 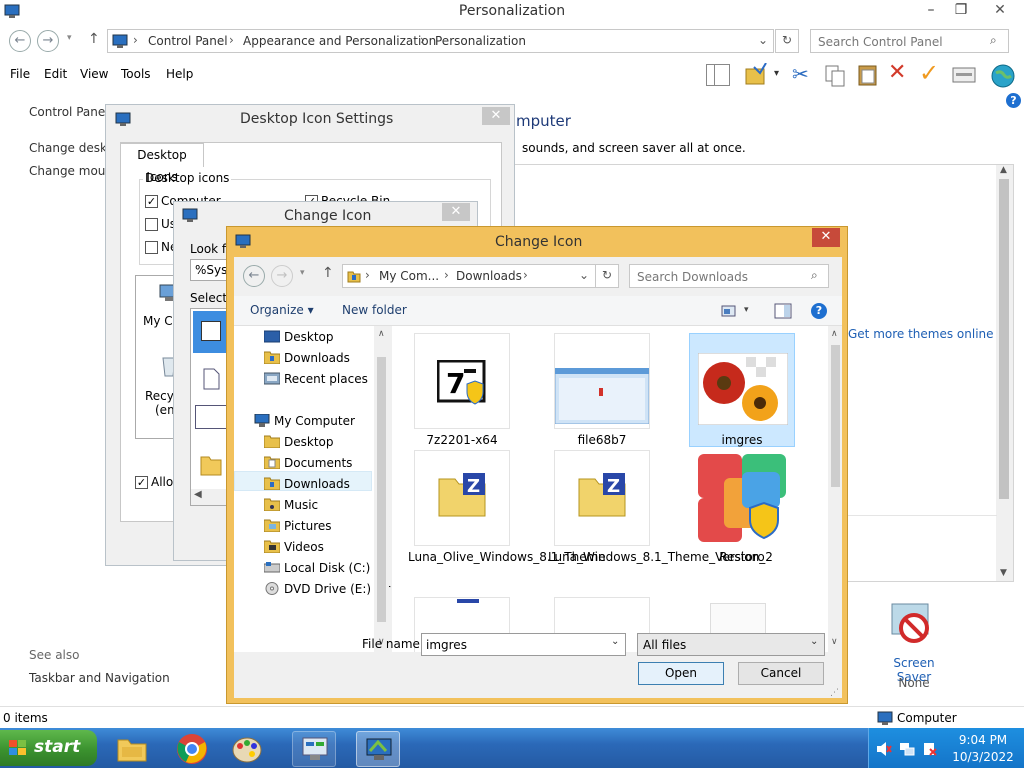 What do you see at coordinates (179, 74) in the screenshot?
I see `menu-help: Help` at bounding box center [179, 74].